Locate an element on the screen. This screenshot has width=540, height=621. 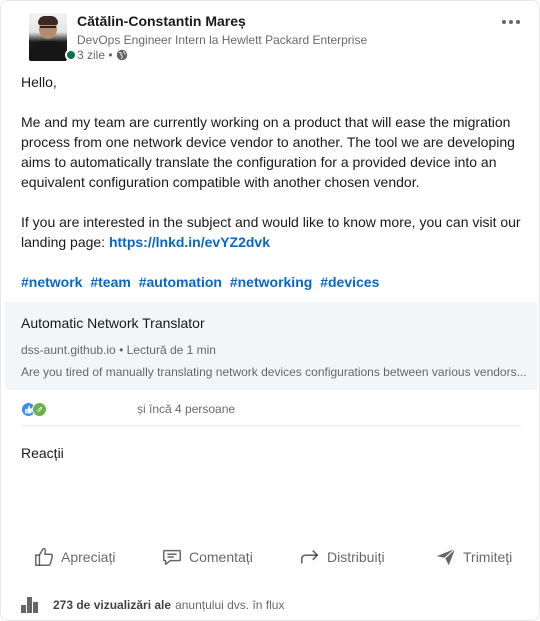
more-dots-icon is located at coordinates (504, 22).